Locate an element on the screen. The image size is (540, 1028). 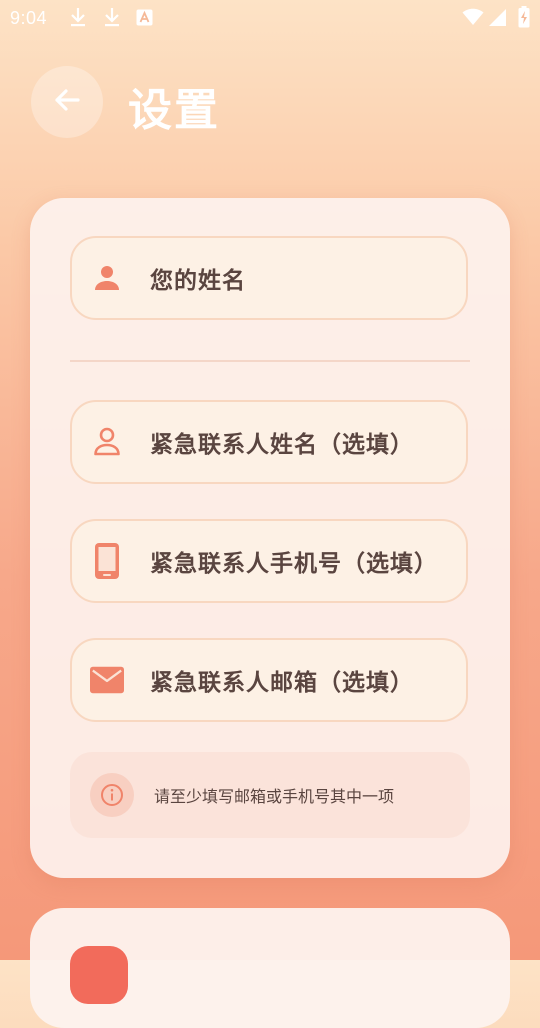
emergency-contact-email-field: 紧急联系人邮箱（选填） is located at coordinates (269, 680).